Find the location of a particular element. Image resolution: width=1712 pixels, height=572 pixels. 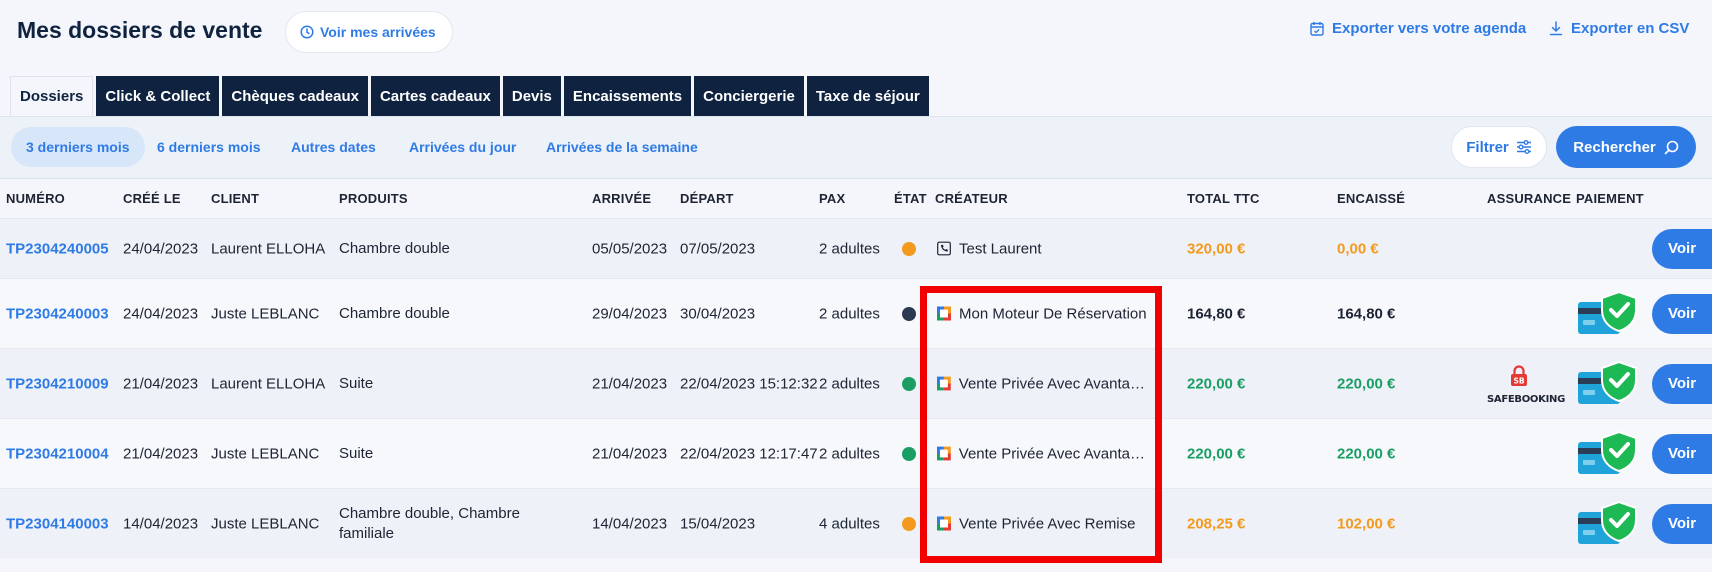

tab-devis: Devis is located at coordinates (531, 96).